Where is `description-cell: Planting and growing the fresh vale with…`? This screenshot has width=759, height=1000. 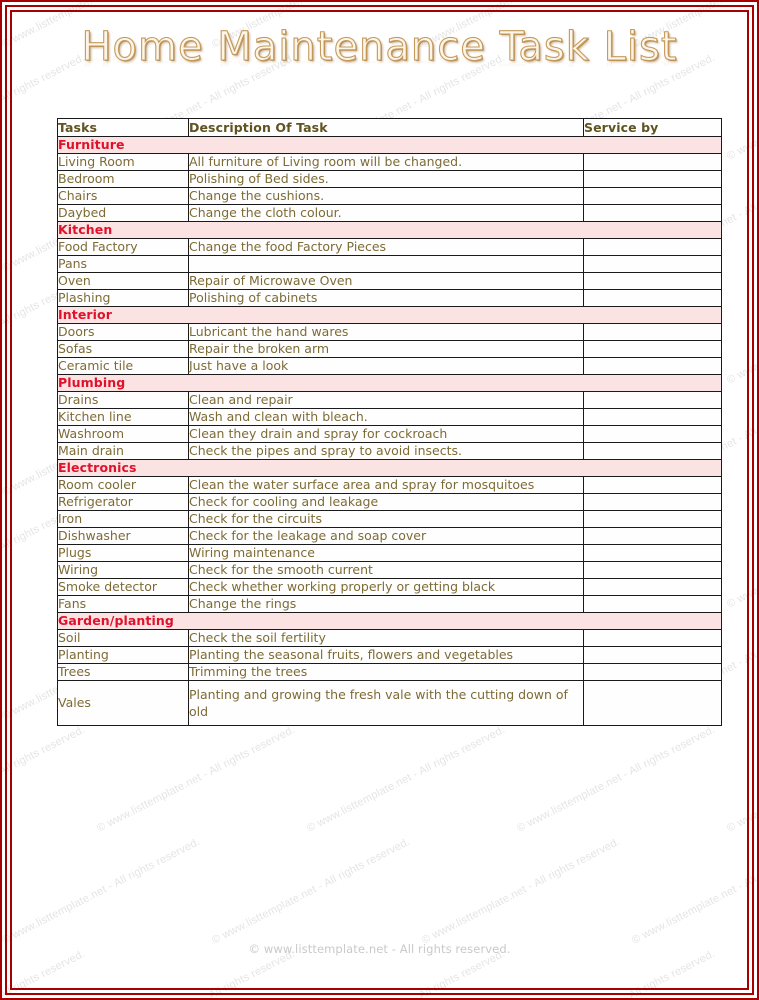 description-cell: Planting and growing the fresh vale with… is located at coordinates (386, 703).